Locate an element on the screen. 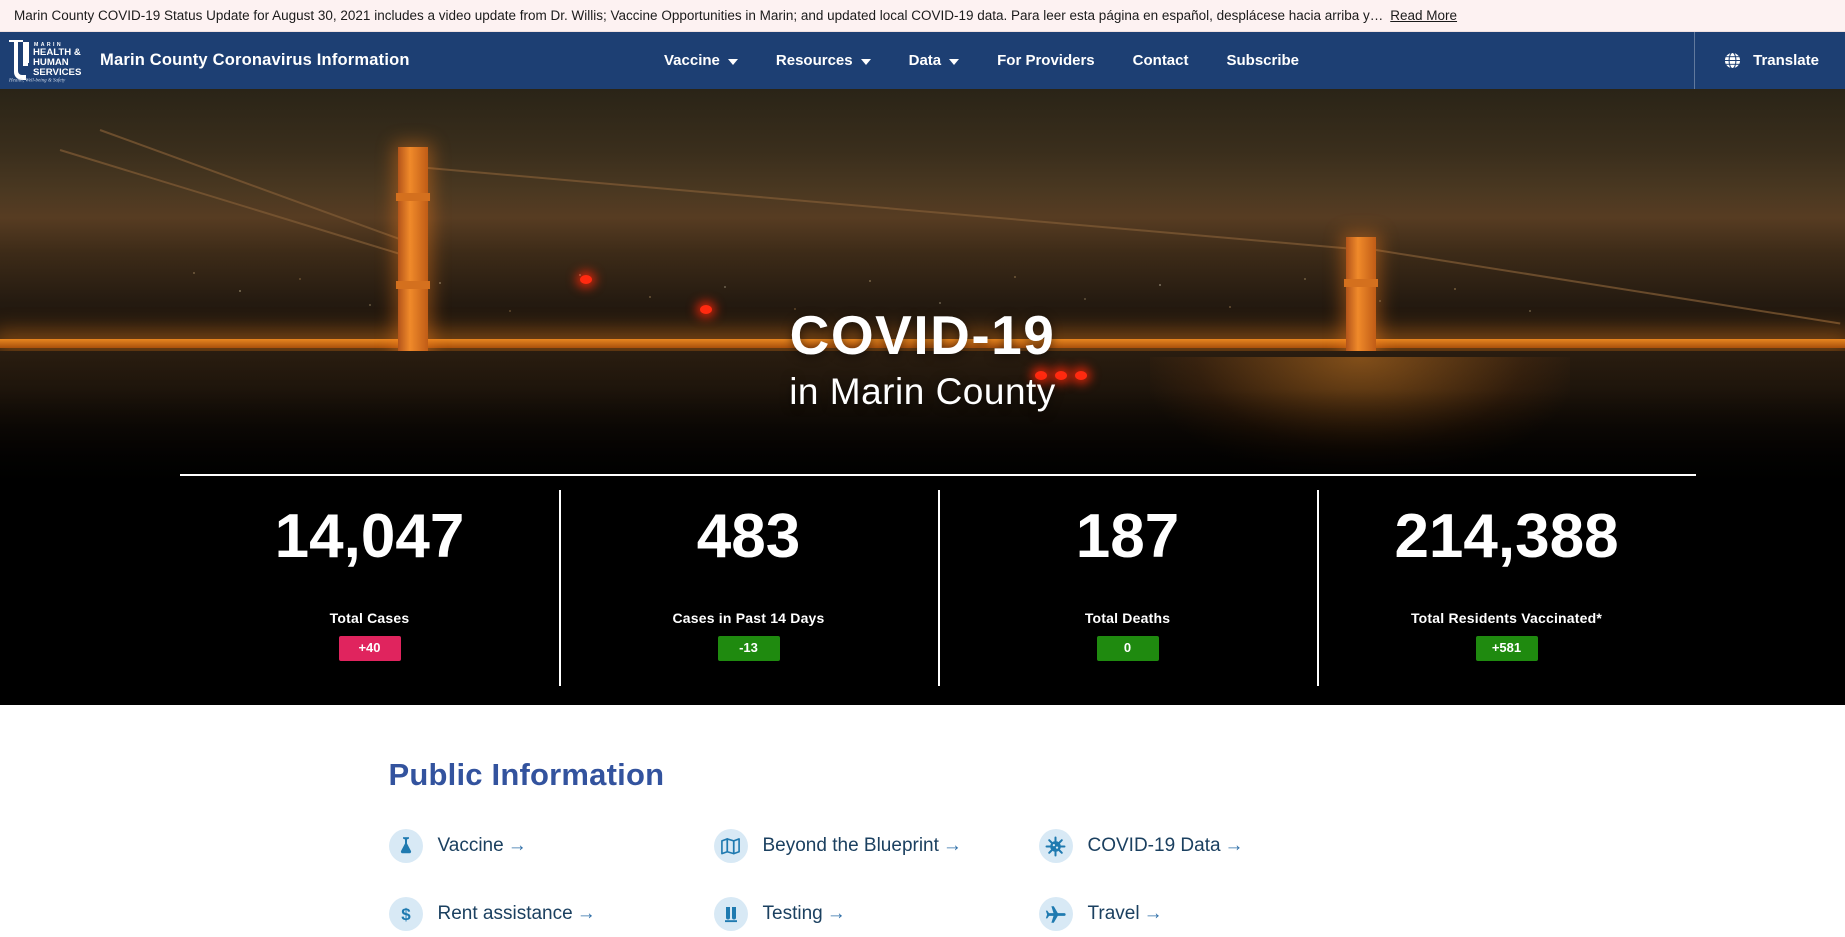 This screenshot has height=937, width=1845. nav-item-label: Vaccine is located at coordinates (692, 60).